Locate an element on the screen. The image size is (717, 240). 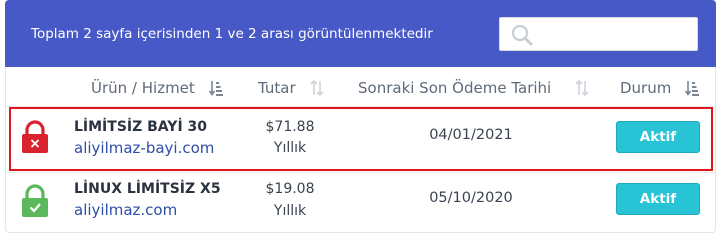
search-input is located at coordinates (615, 34).